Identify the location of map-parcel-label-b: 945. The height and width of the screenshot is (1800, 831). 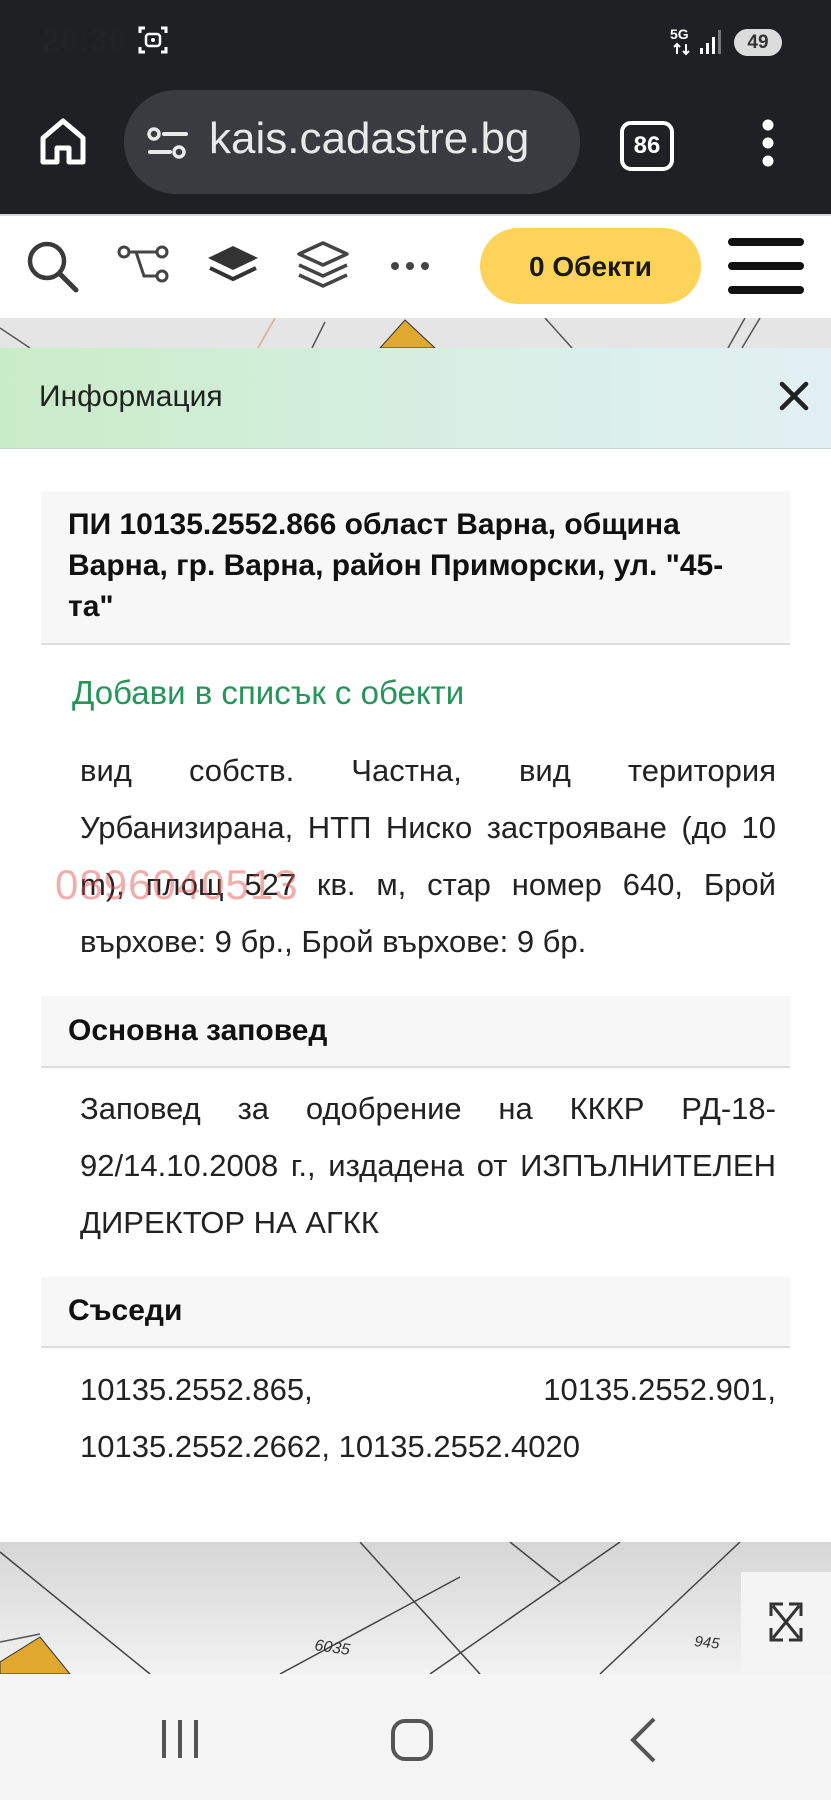
(707, 1643).